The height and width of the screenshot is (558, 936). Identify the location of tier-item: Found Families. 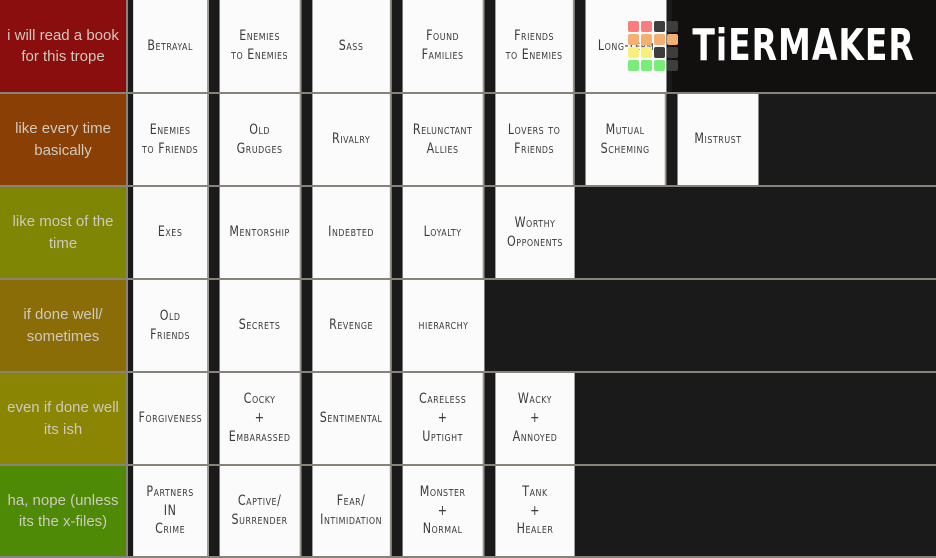
(443, 46).